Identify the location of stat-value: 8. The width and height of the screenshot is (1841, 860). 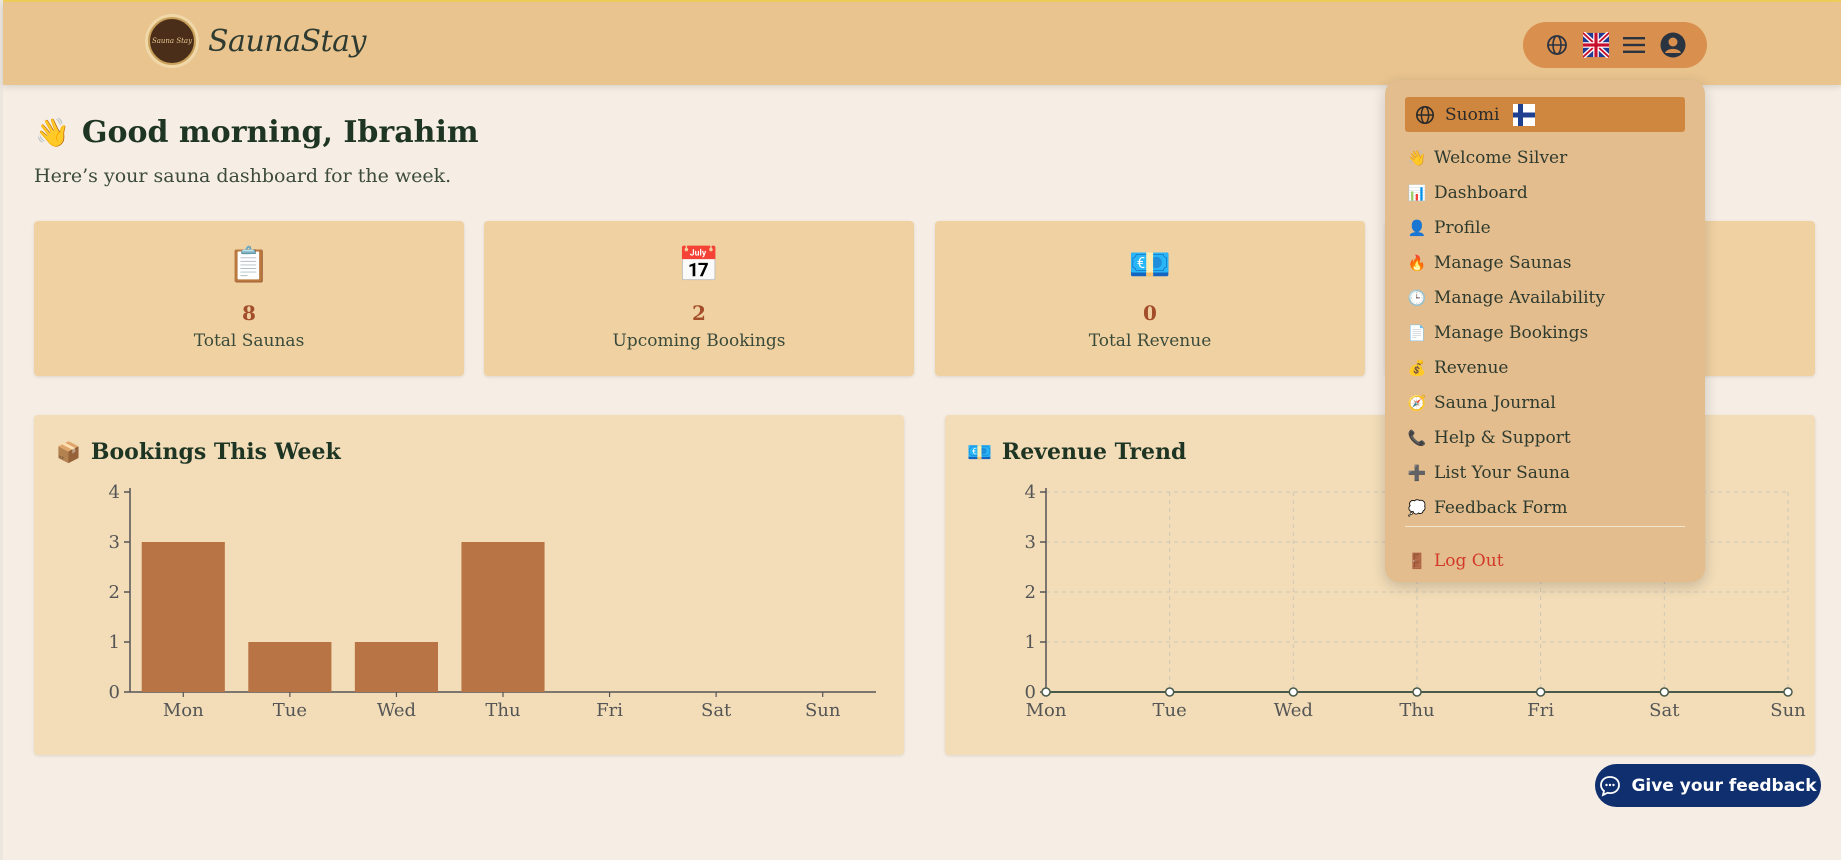
(249, 313).